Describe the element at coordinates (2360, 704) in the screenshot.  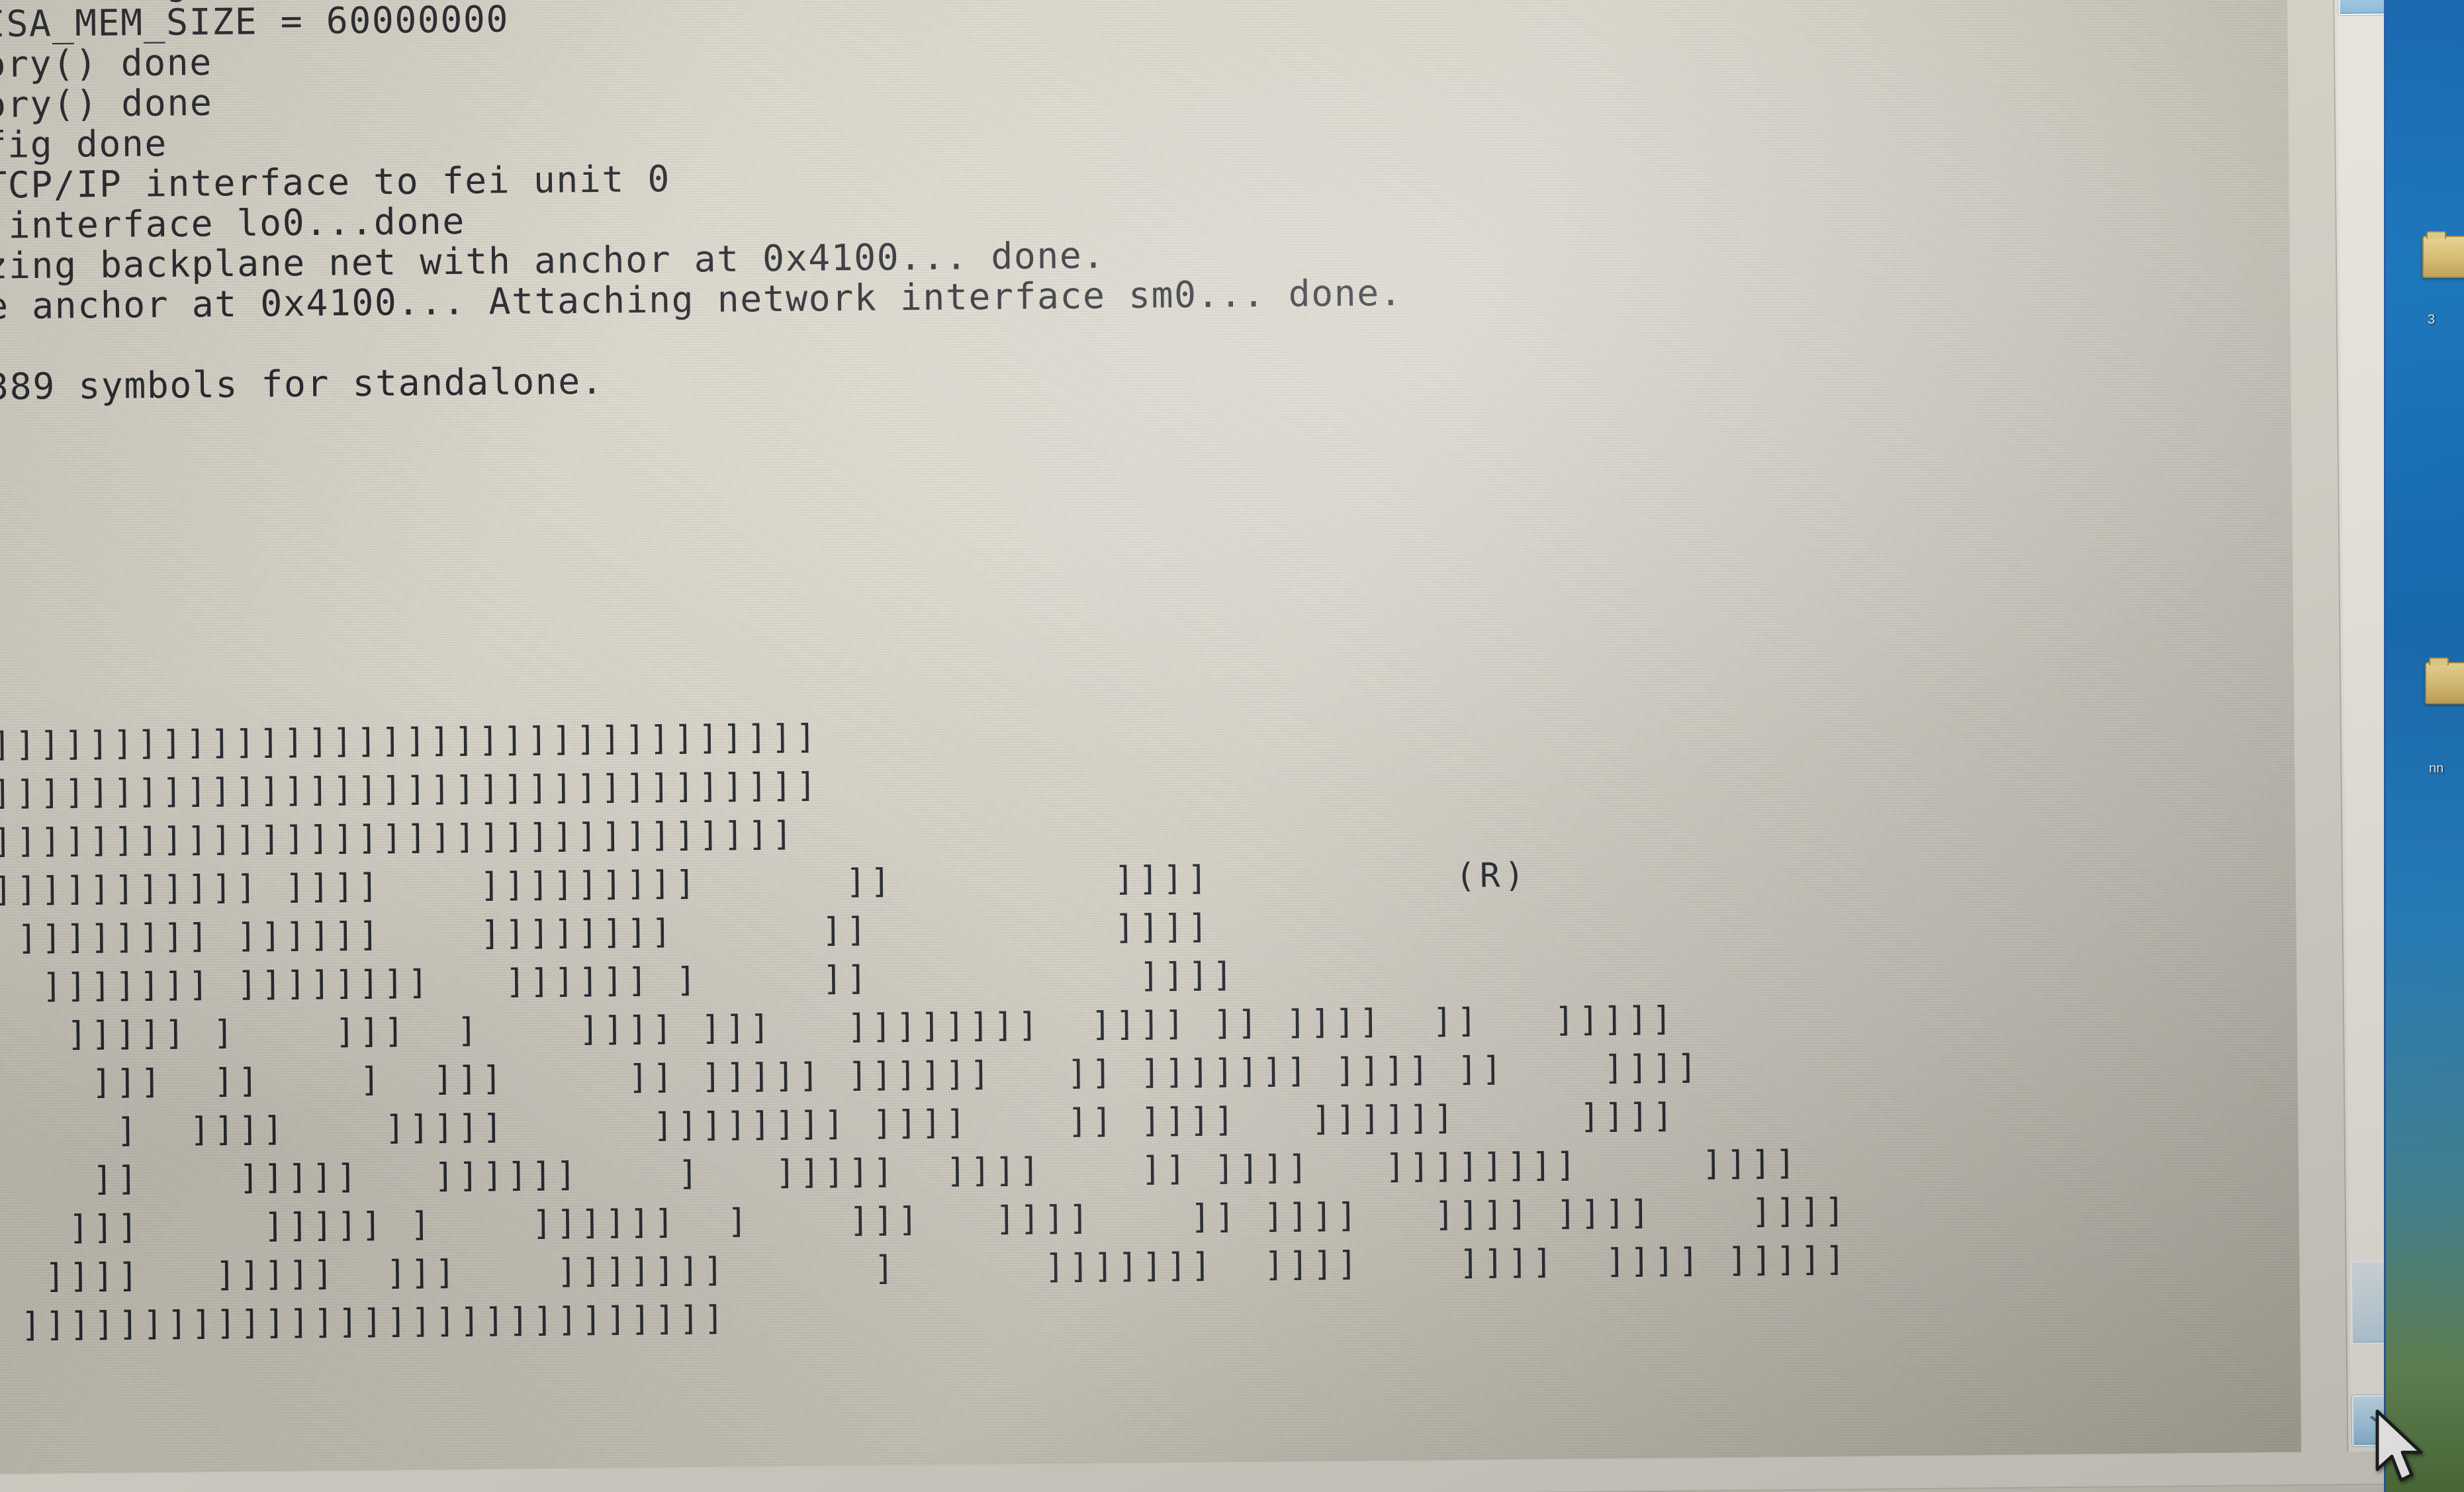
I see `scrollbar-track` at that location.